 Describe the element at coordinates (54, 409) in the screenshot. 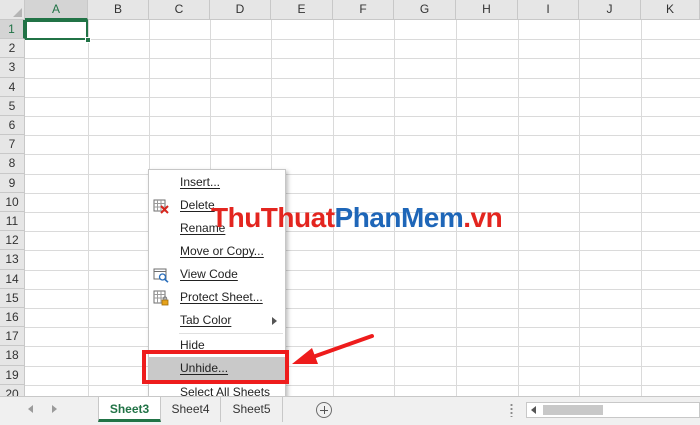

I see `scroll-tabs-right-icon` at that location.